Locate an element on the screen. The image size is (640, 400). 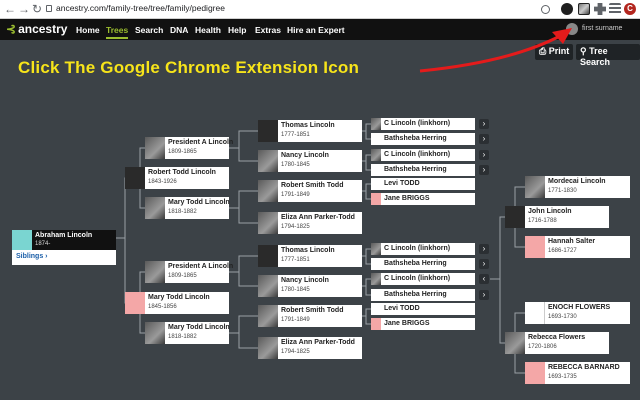
person-name: Rebecca Flowers is located at coordinates (557, 337).